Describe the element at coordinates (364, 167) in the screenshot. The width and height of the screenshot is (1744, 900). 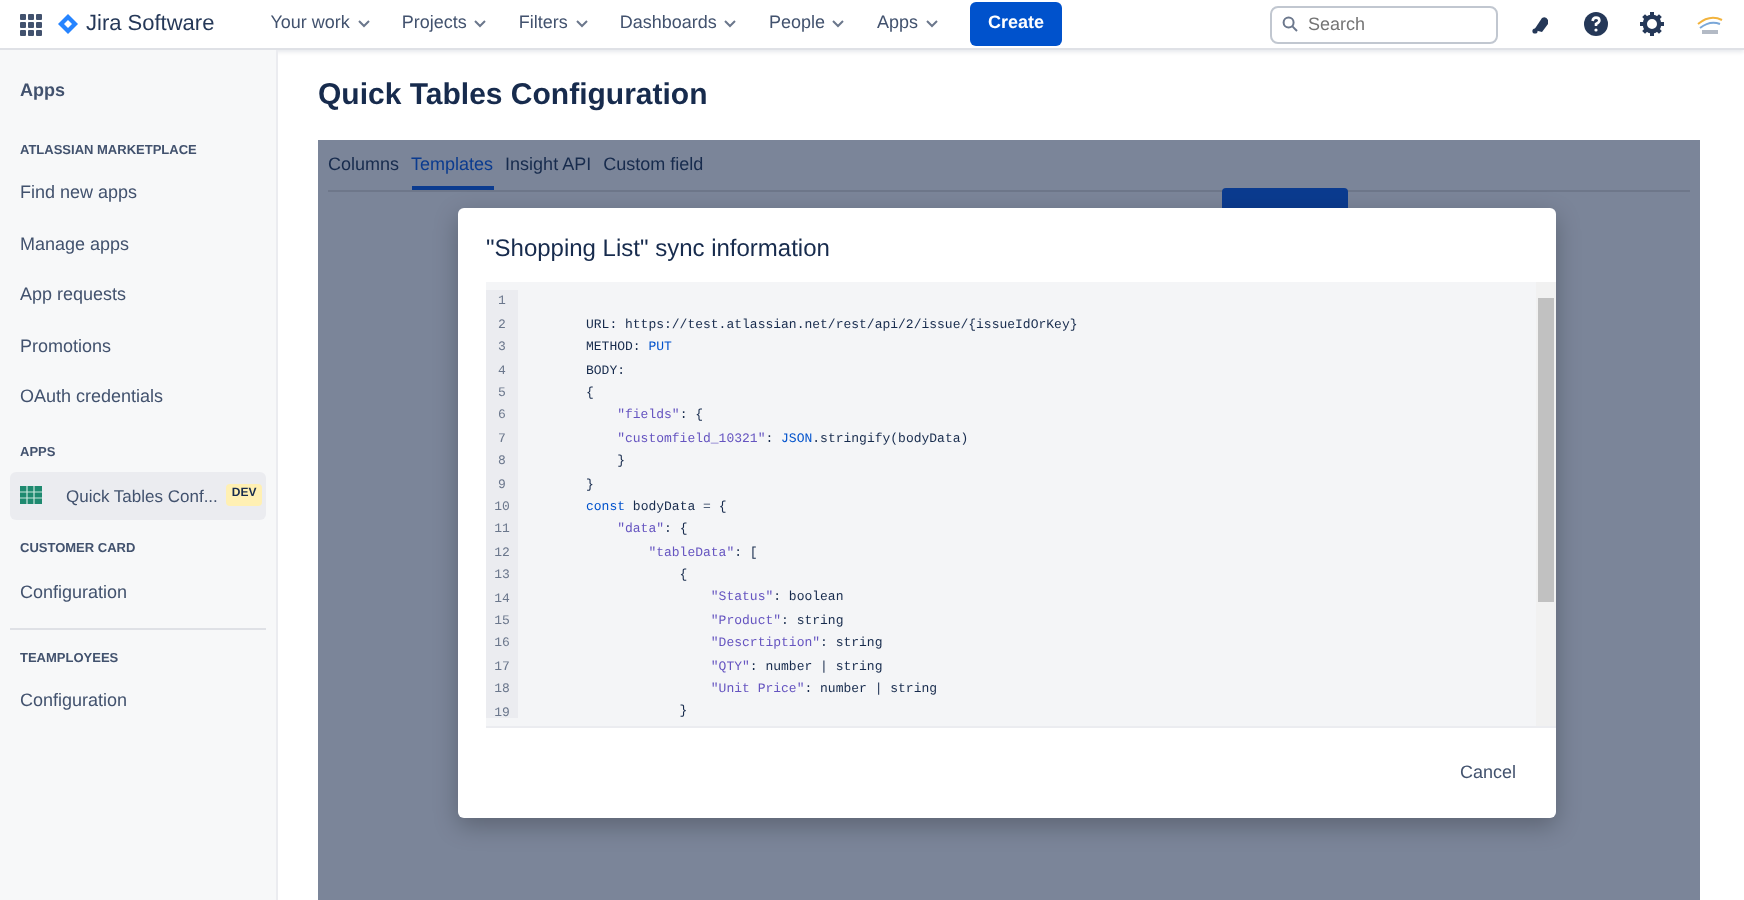
I see `tab: Columns` at that location.